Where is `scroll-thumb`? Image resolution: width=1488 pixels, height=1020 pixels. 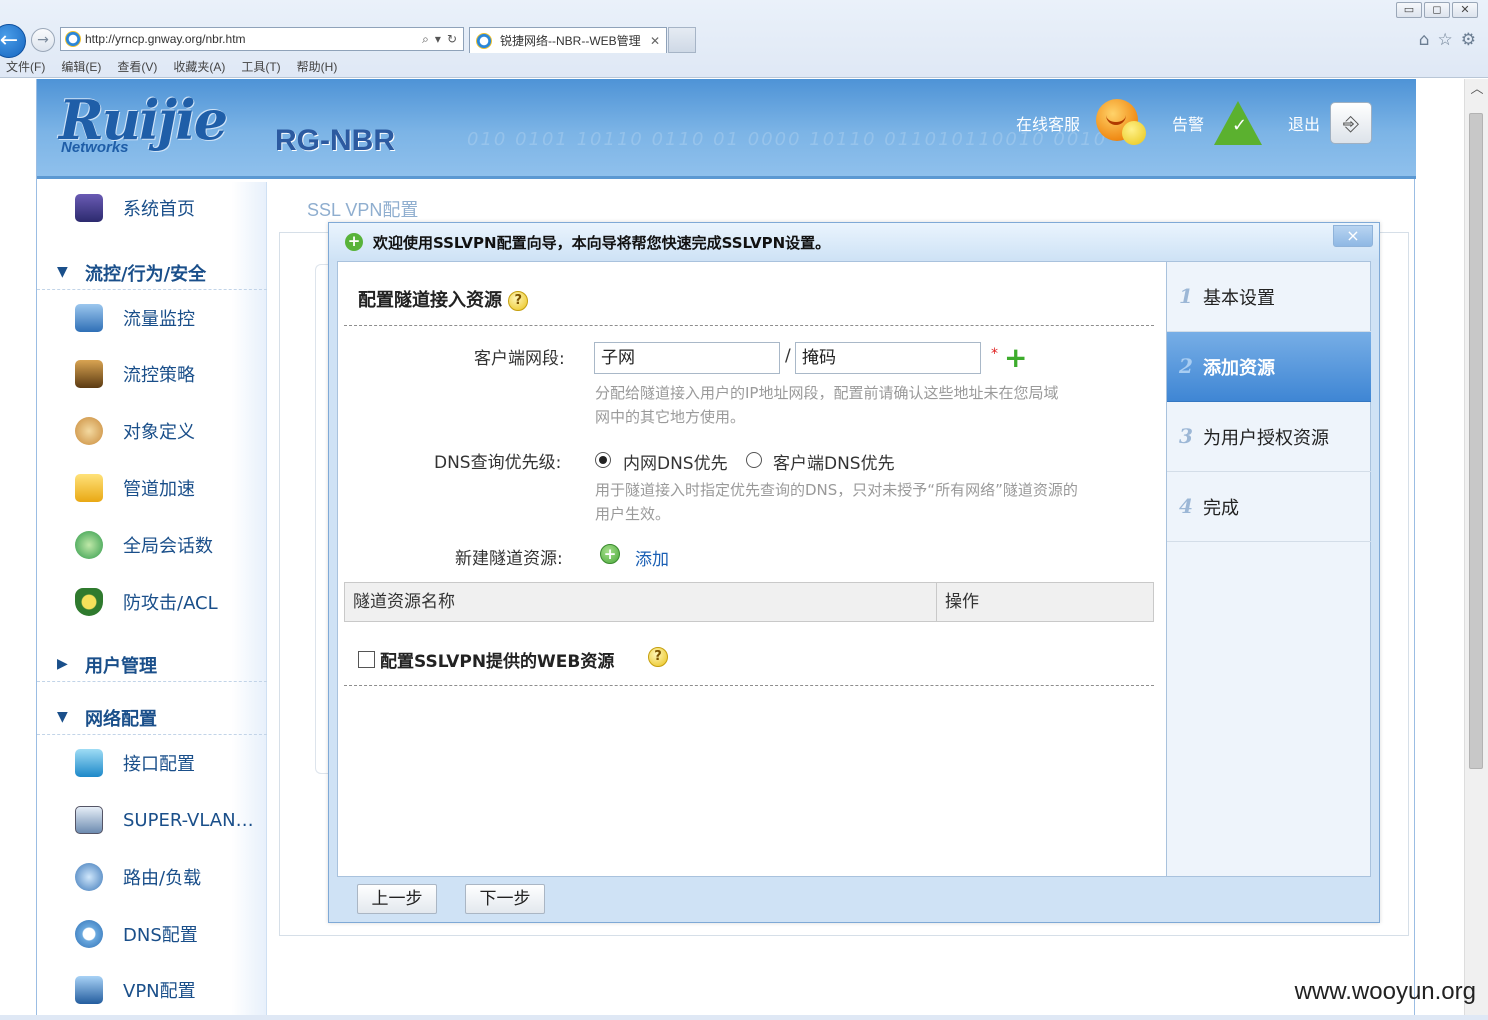
scroll-thumb is located at coordinates (1476, 441).